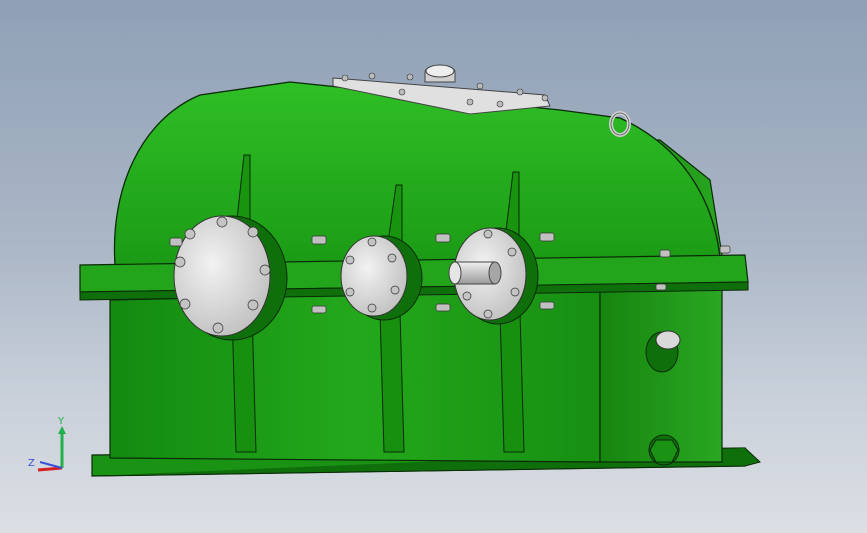  I want to click on x-axis-line, so click(50, 469).